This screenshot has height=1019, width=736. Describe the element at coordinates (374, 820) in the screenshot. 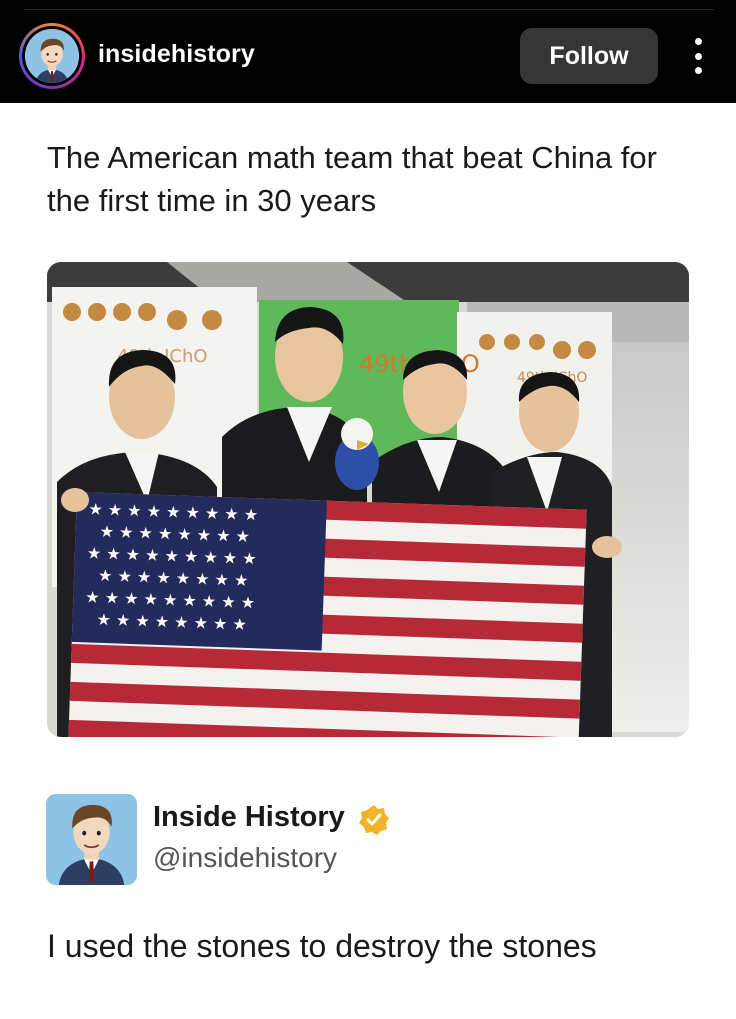

I see `verified-badge-icon` at that location.